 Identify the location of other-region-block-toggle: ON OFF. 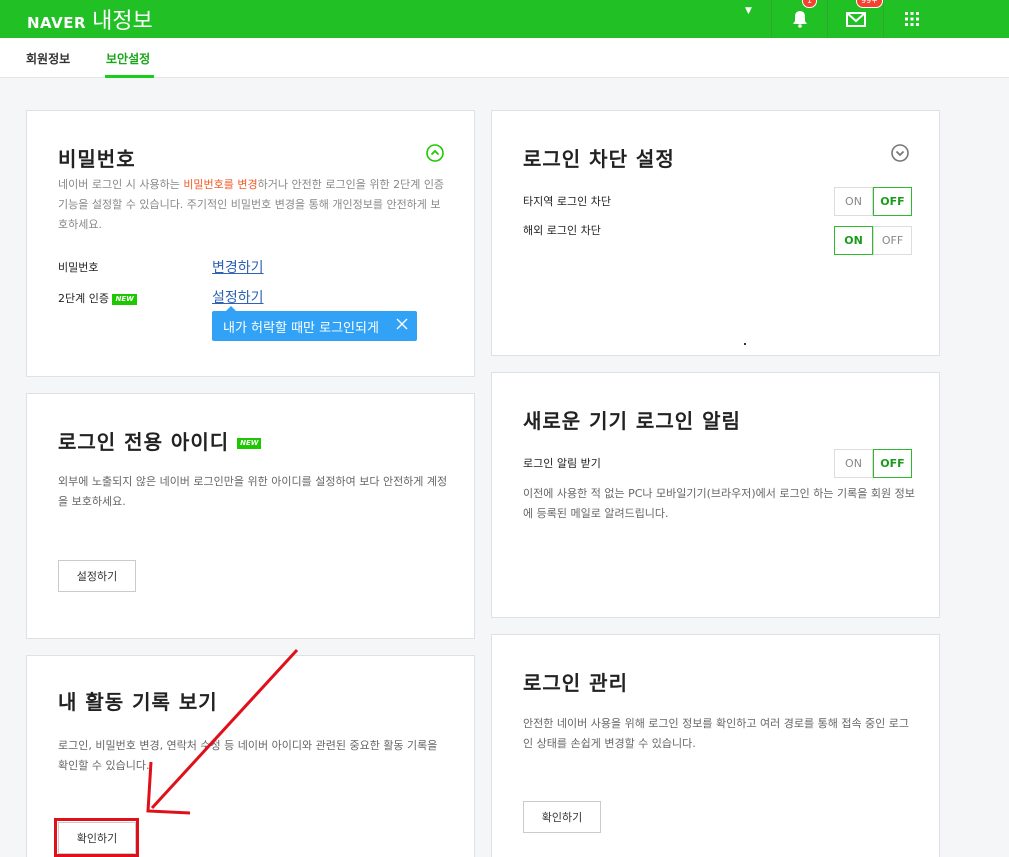
(873, 201).